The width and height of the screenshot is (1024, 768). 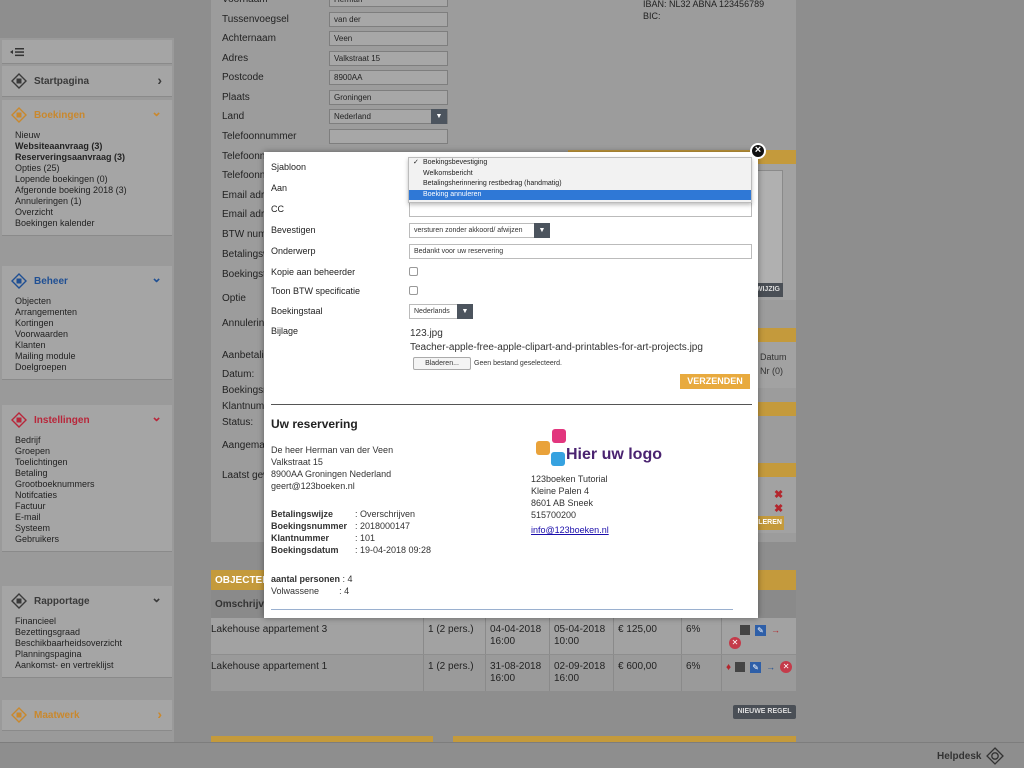 What do you see at coordinates (93, 484) in the screenshot?
I see `sidebar-item: Grootboeknummers` at bounding box center [93, 484].